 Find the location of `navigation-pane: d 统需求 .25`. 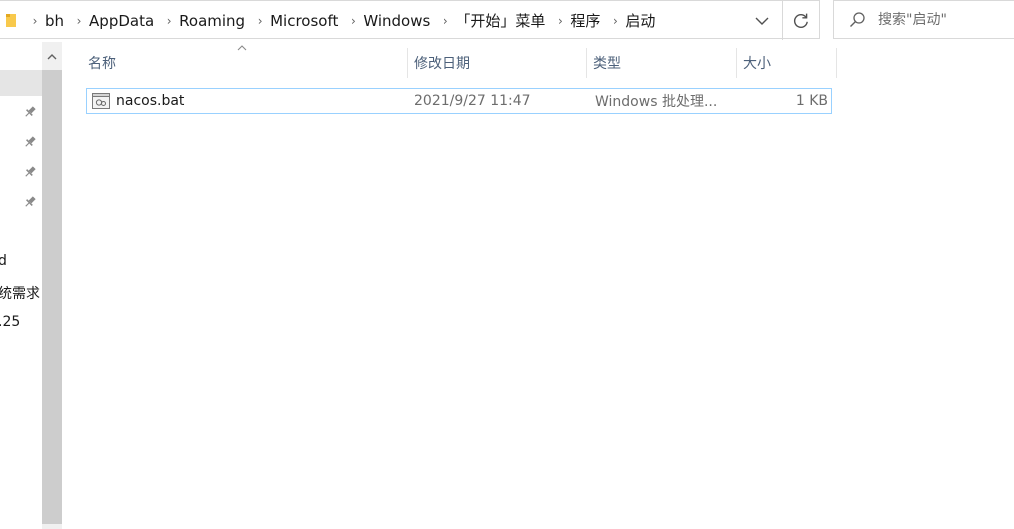

navigation-pane: d 统需求 .25 is located at coordinates (31, 285).